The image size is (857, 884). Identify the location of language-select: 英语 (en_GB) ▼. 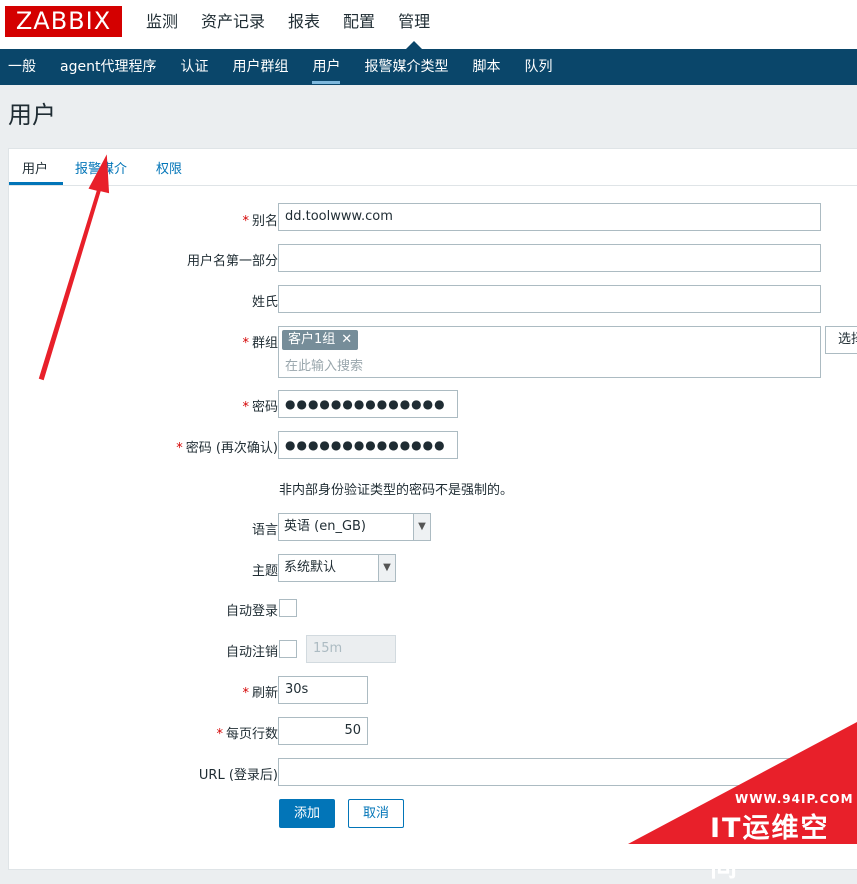
(354, 527).